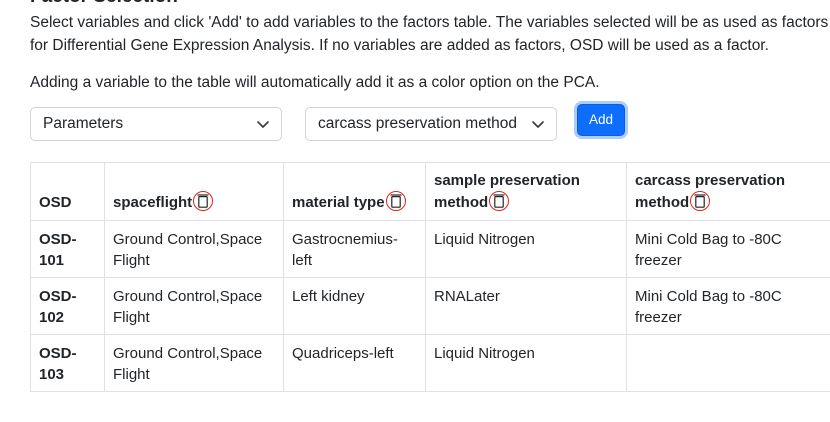  What do you see at coordinates (67, 363) in the screenshot?
I see `cell-osd: OSD-103` at bounding box center [67, 363].